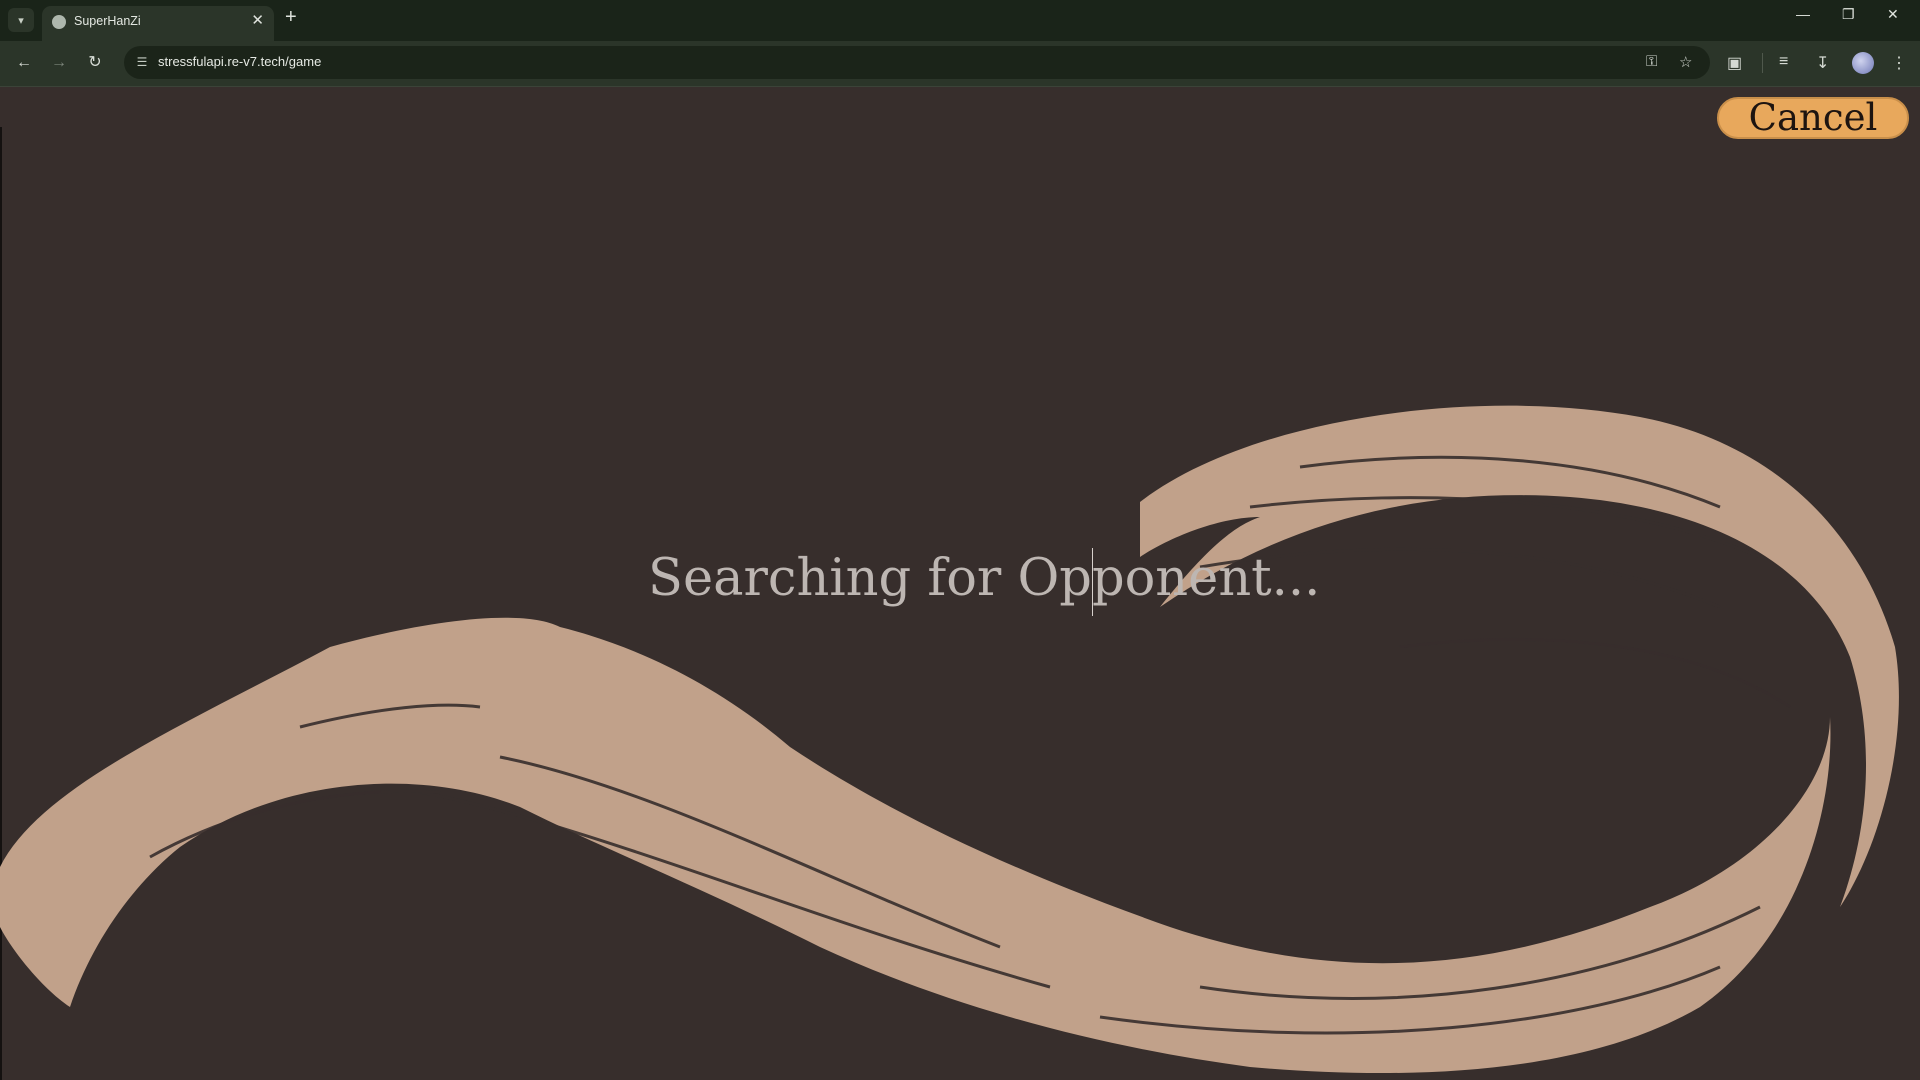 The width and height of the screenshot is (1920, 1080). What do you see at coordinates (59, 63) in the screenshot?
I see `forward-arrow-icon: →` at bounding box center [59, 63].